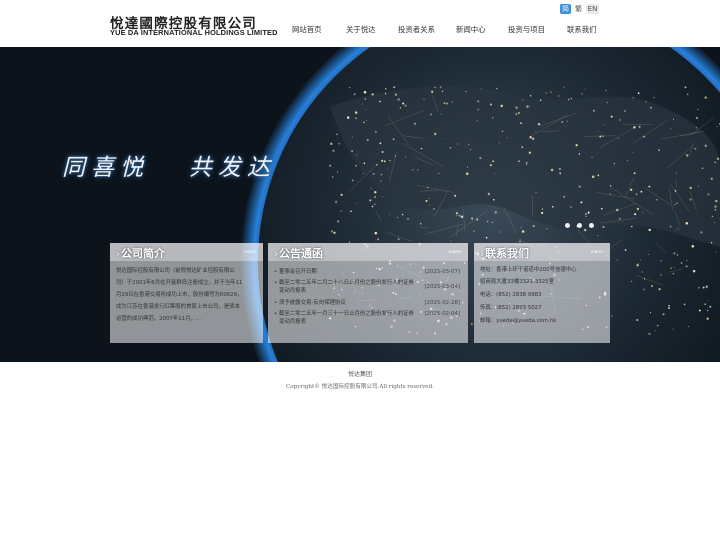  I want to click on notice-title: 公告通函, so click(301, 253).